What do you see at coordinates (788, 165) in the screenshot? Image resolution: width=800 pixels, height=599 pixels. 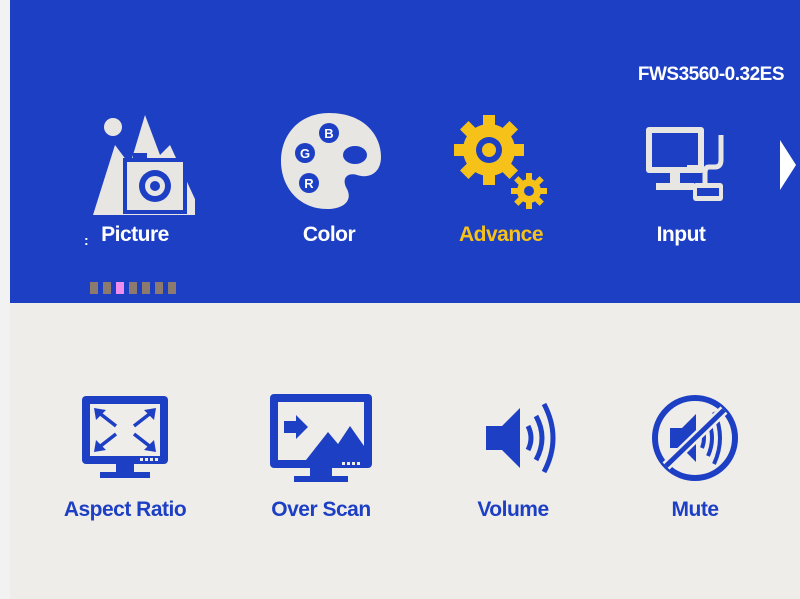 I see `next-page-arrow-icon` at bounding box center [788, 165].